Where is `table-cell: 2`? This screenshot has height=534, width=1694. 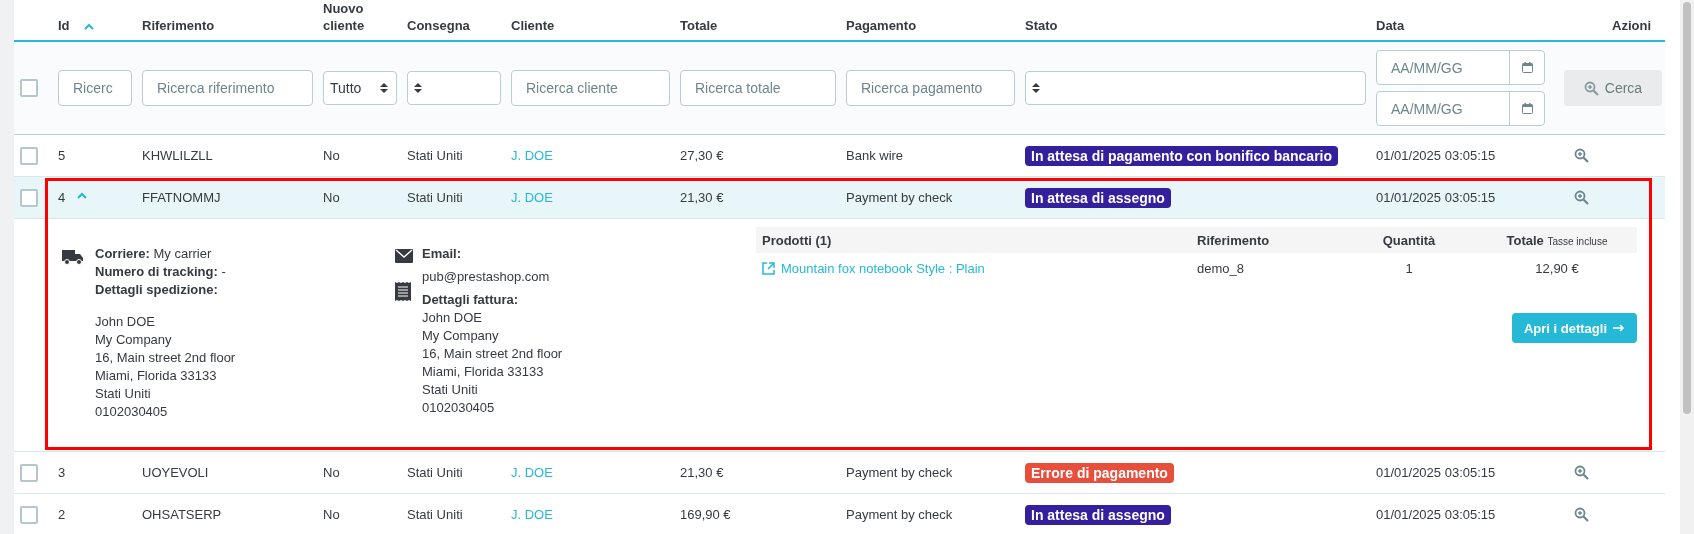
table-cell: 2 is located at coordinates (62, 514).